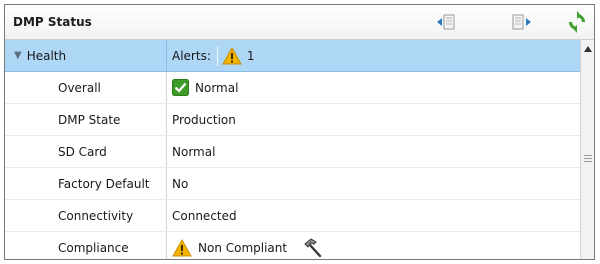 This screenshot has width=600, height=264. What do you see at coordinates (180, 87) in the screenshot?
I see `check-icon` at bounding box center [180, 87].